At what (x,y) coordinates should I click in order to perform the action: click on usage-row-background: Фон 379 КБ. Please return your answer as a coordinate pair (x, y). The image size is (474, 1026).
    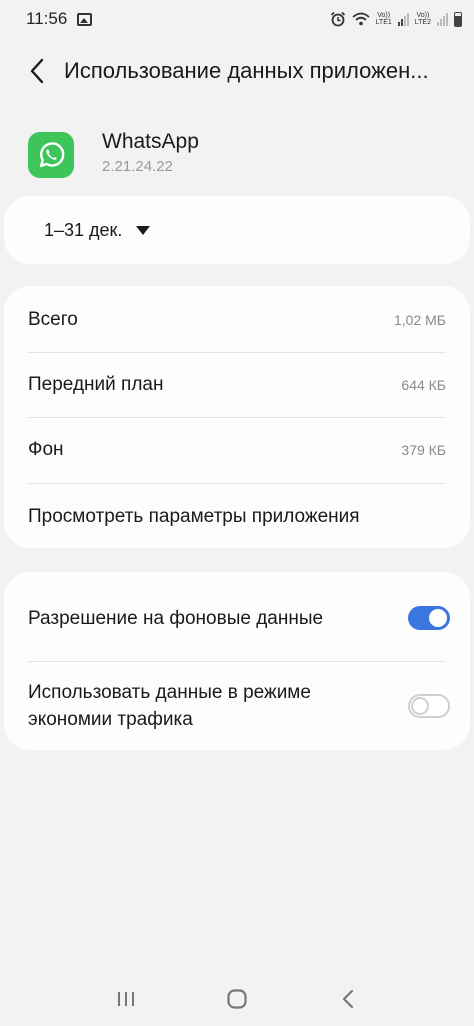
    Looking at the image, I should click on (237, 450).